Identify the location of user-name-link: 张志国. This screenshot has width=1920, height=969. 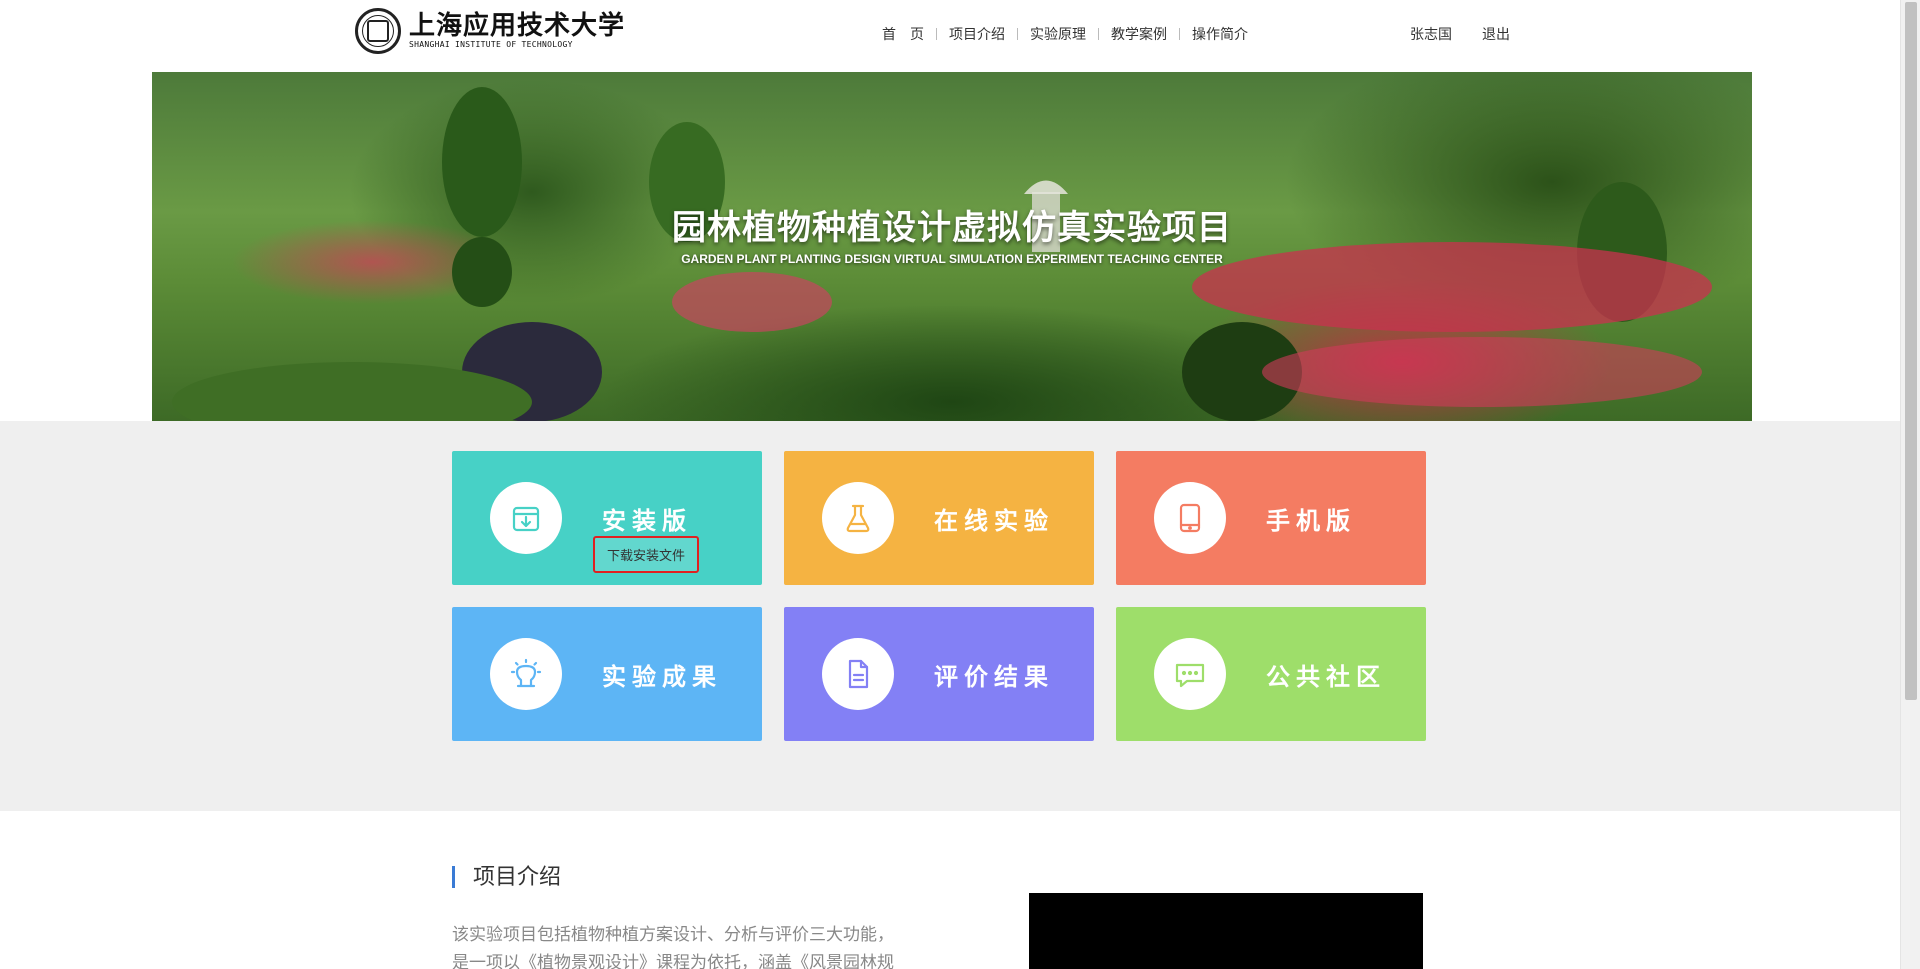
(1431, 34).